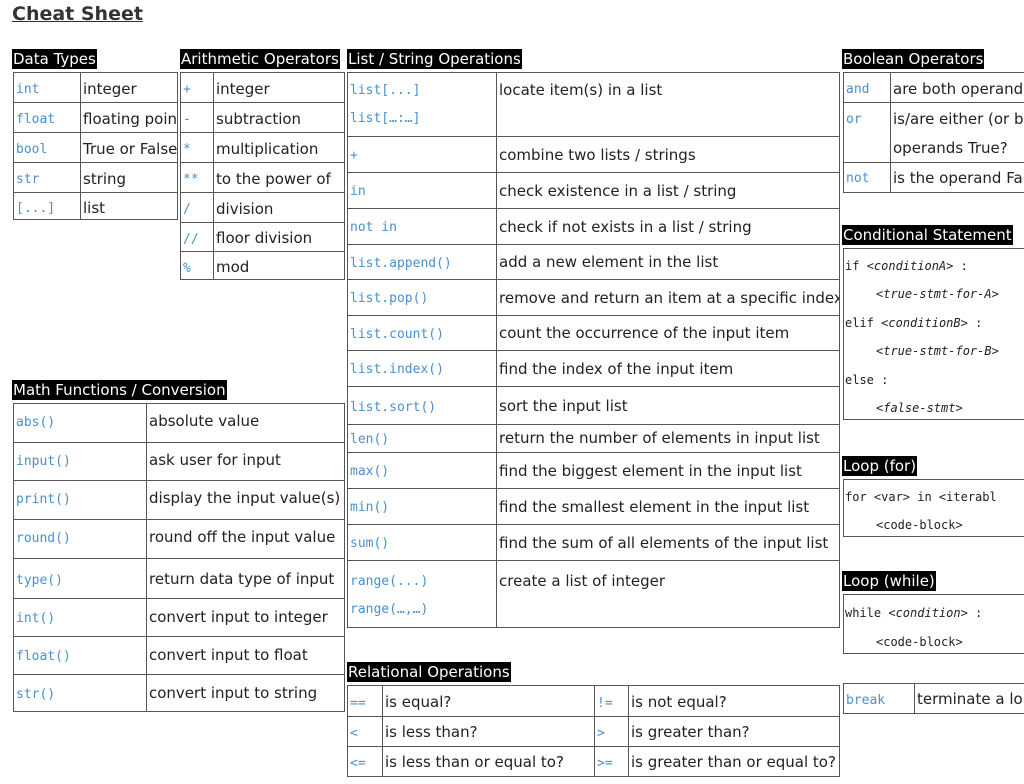  Describe the element at coordinates (278, 265) in the screenshot. I see `desc-cell: mod` at that location.